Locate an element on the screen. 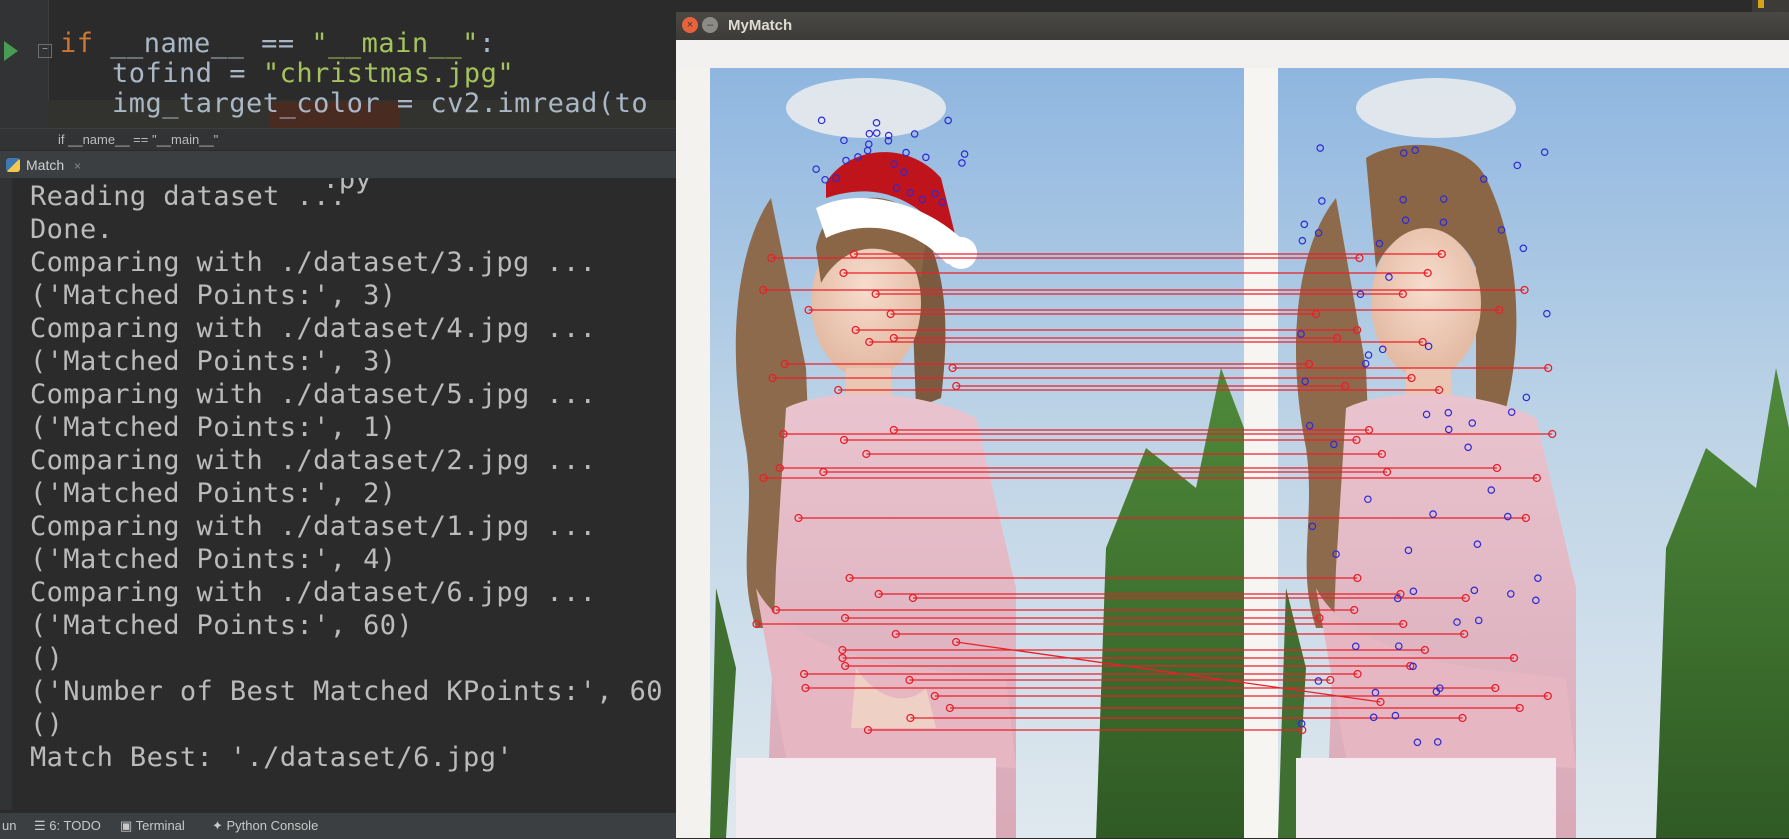 The width and height of the screenshot is (1789, 839). tab-match-label: Match is located at coordinates (45, 165).